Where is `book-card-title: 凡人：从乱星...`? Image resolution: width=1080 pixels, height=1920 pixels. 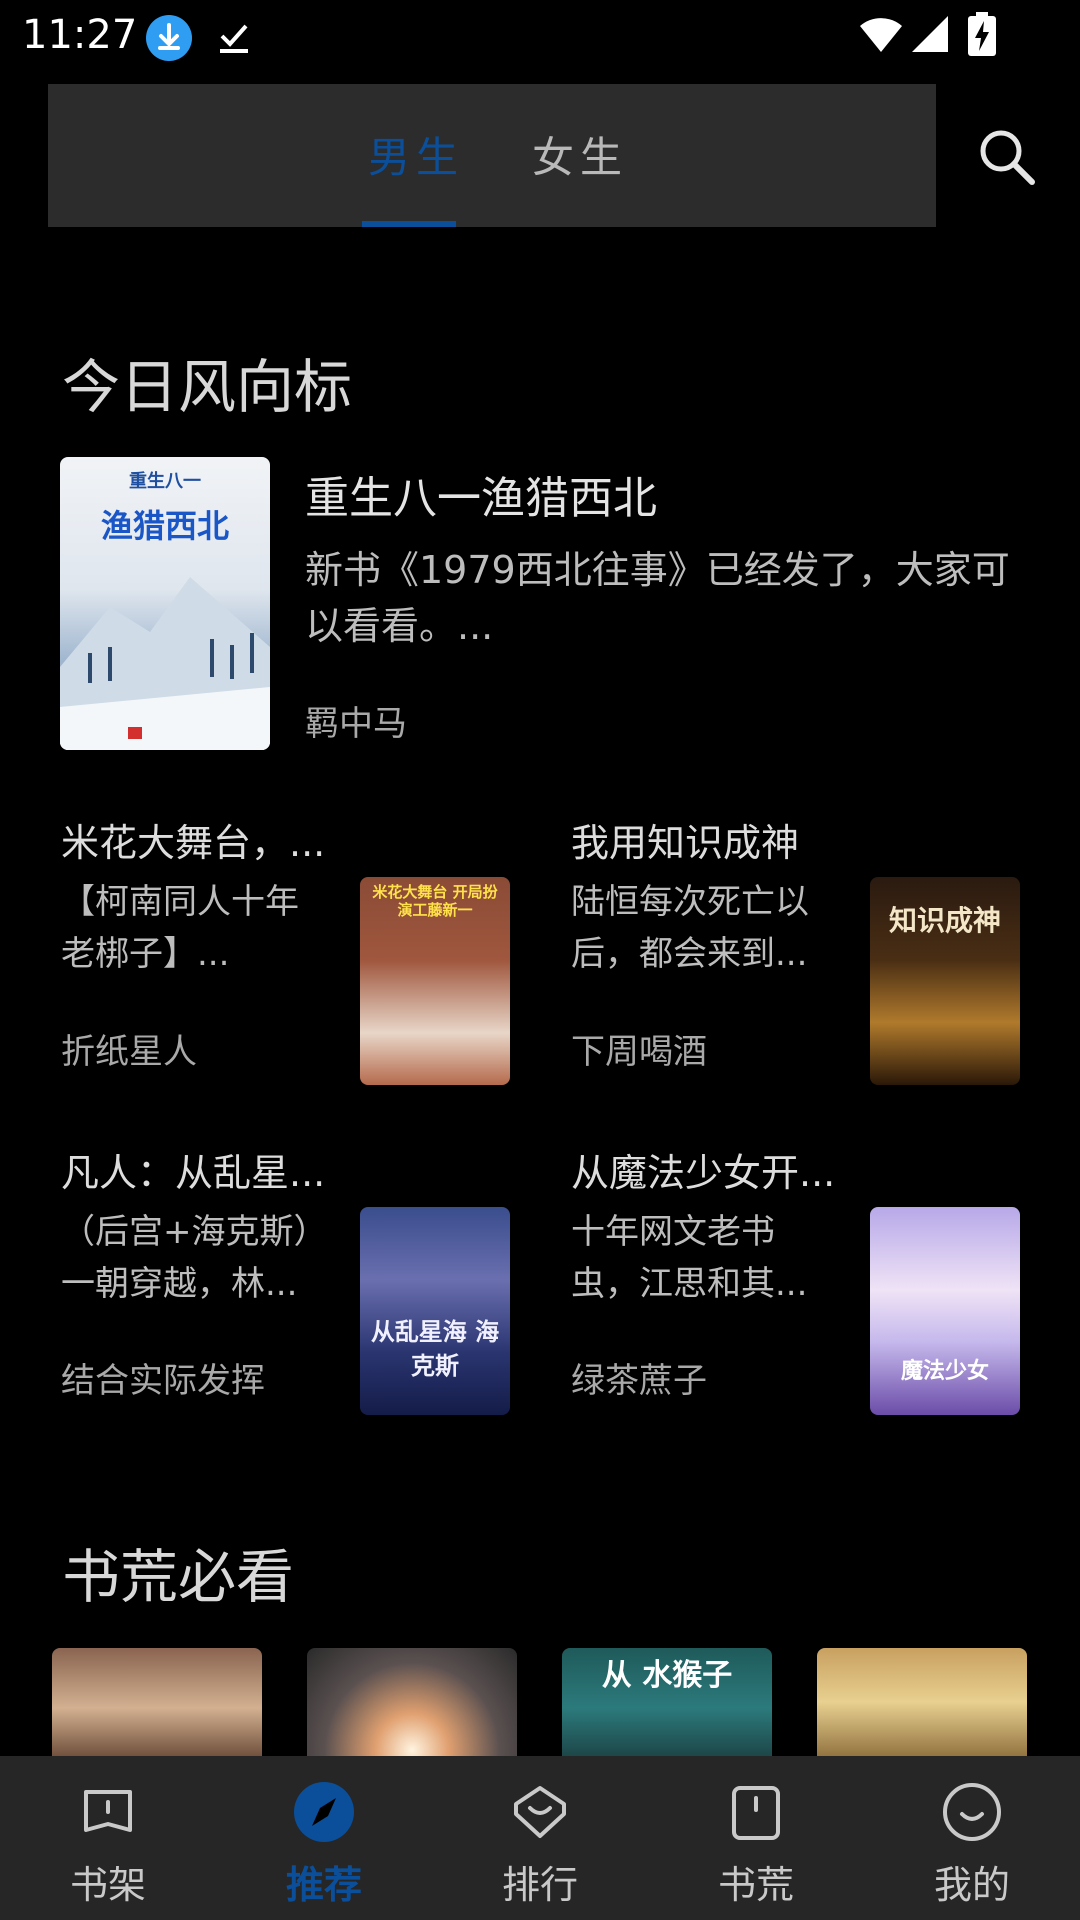
book-card-title: 凡人：从乱星... is located at coordinates (193, 1173).